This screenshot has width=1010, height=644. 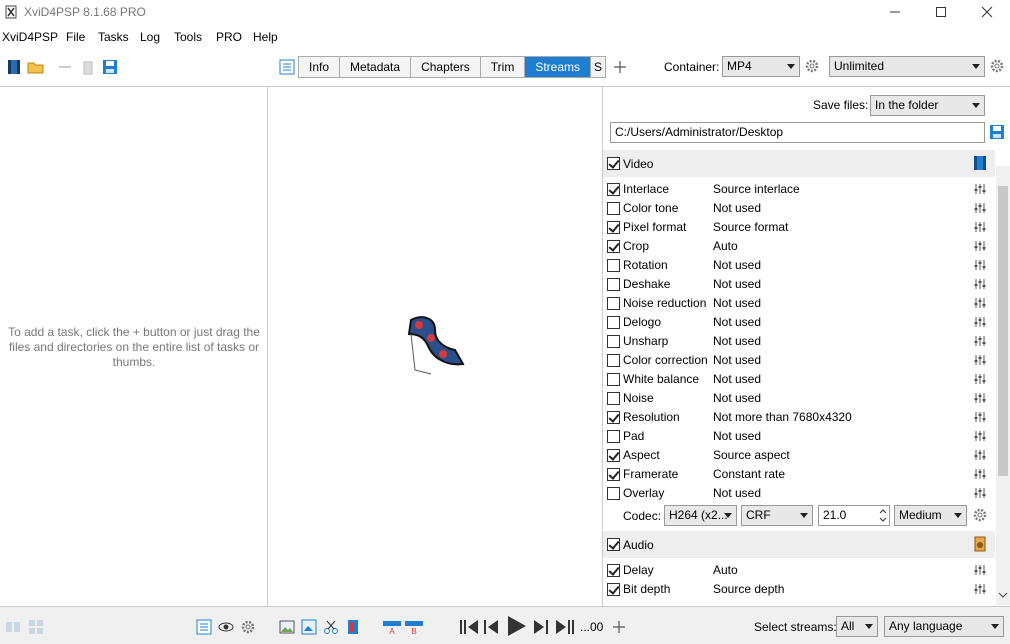 I want to click on filter-row-rotation: Rotation Not used, so click(x=799, y=265).